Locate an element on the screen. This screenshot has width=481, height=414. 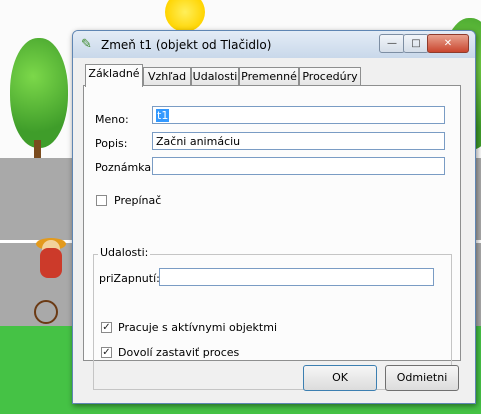
close-button: ✕ is located at coordinates (448, 43).